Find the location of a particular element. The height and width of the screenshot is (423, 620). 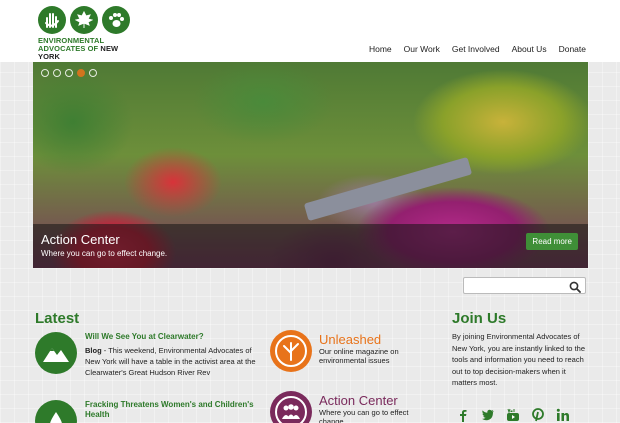

water-drop-icon is located at coordinates (56, 417).